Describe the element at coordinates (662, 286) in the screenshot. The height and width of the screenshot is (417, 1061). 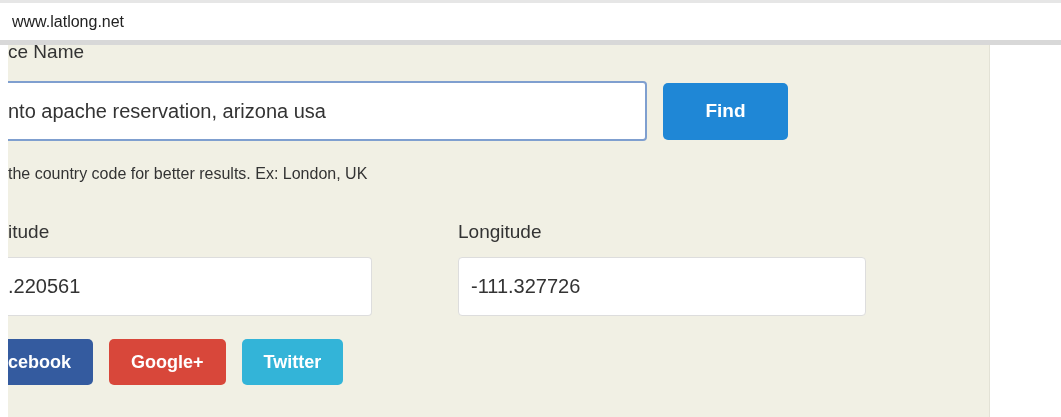
I see `coordinate-field: -111.327726` at that location.